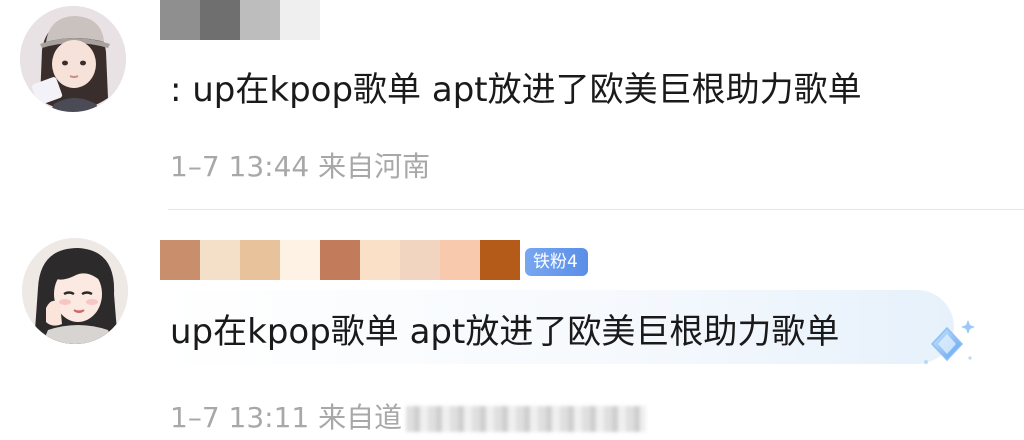 This screenshot has width=1024, height=440. I want to click on comment-time: 1–7 13:11, so click(240, 417).